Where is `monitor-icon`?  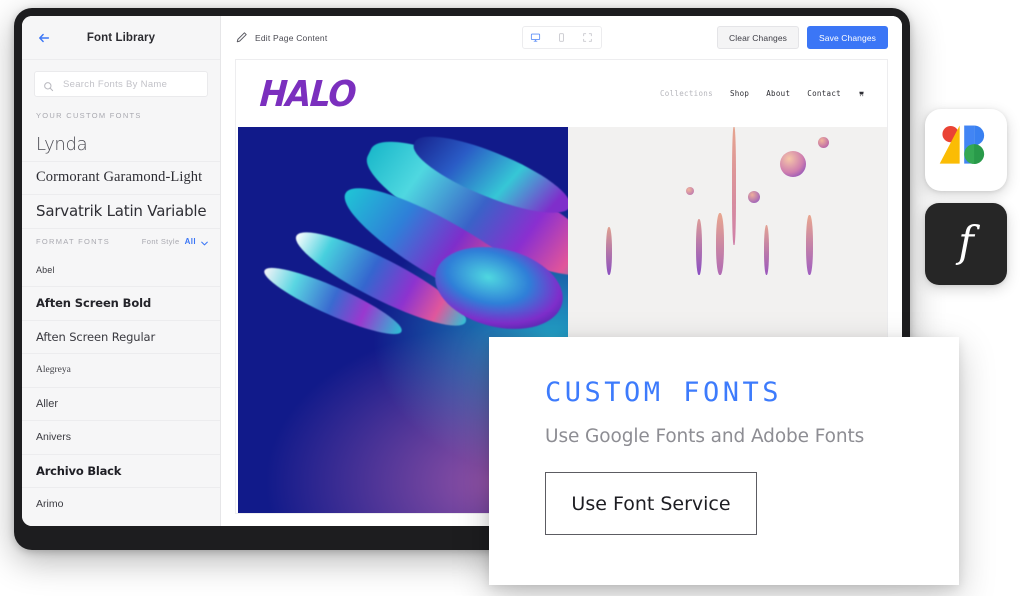 monitor-icon is located at coordinates (535, 37).